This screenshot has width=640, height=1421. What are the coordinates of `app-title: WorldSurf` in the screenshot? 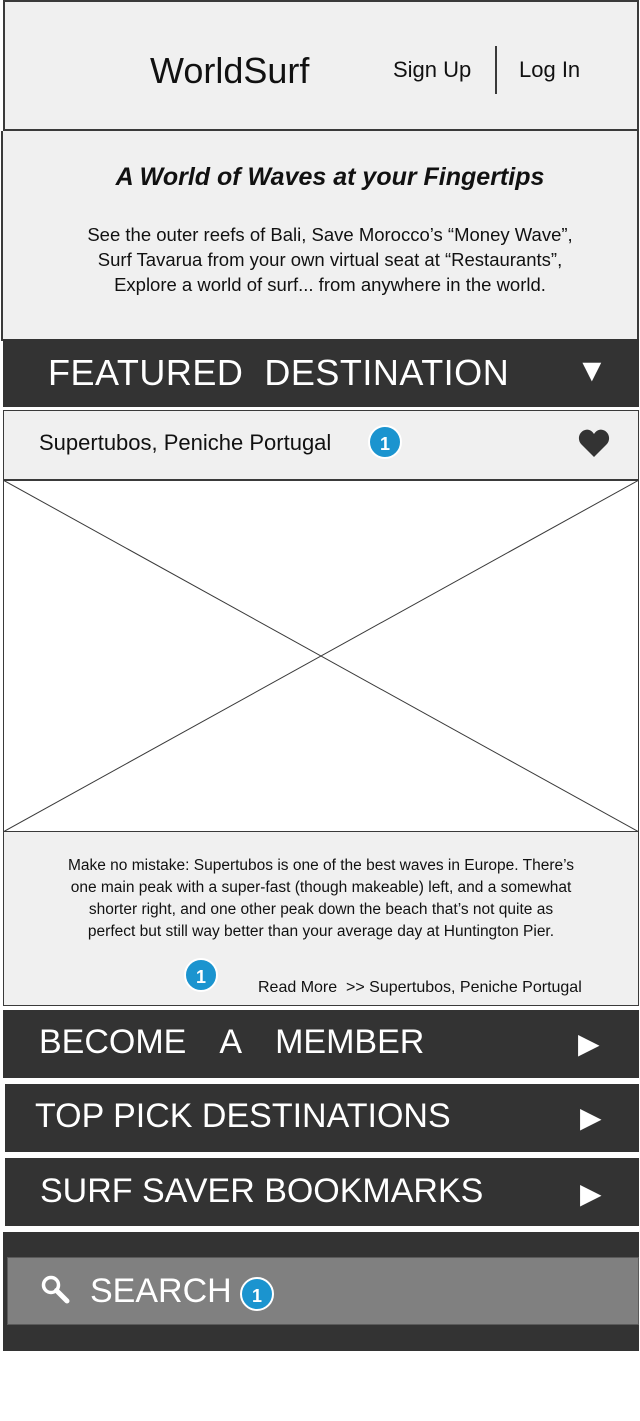 It's located at (230, 70).